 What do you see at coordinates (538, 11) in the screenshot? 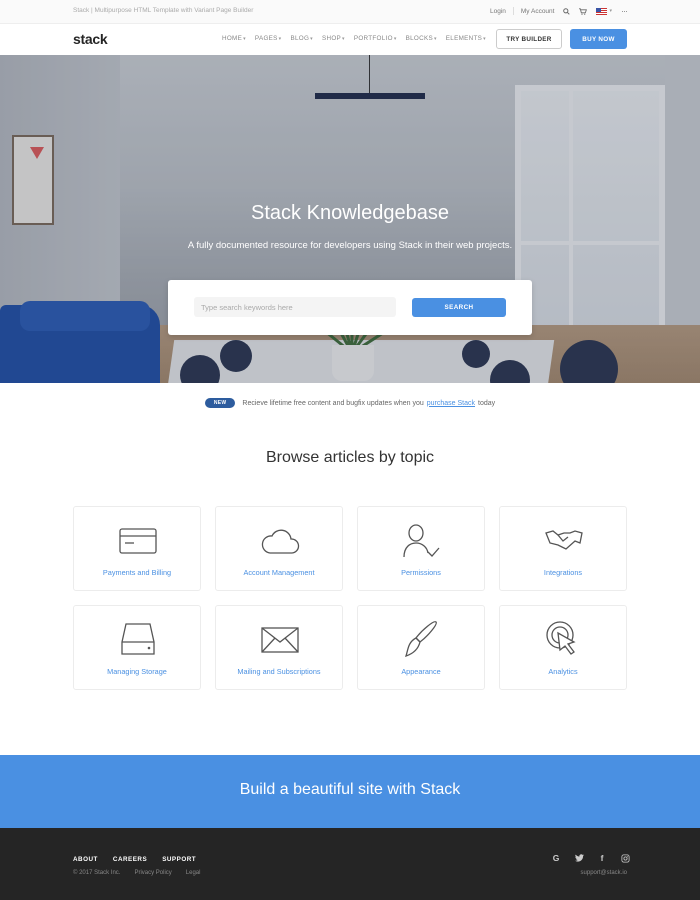
I see `my-account-link: My Account` at bounding box center [538, 11].